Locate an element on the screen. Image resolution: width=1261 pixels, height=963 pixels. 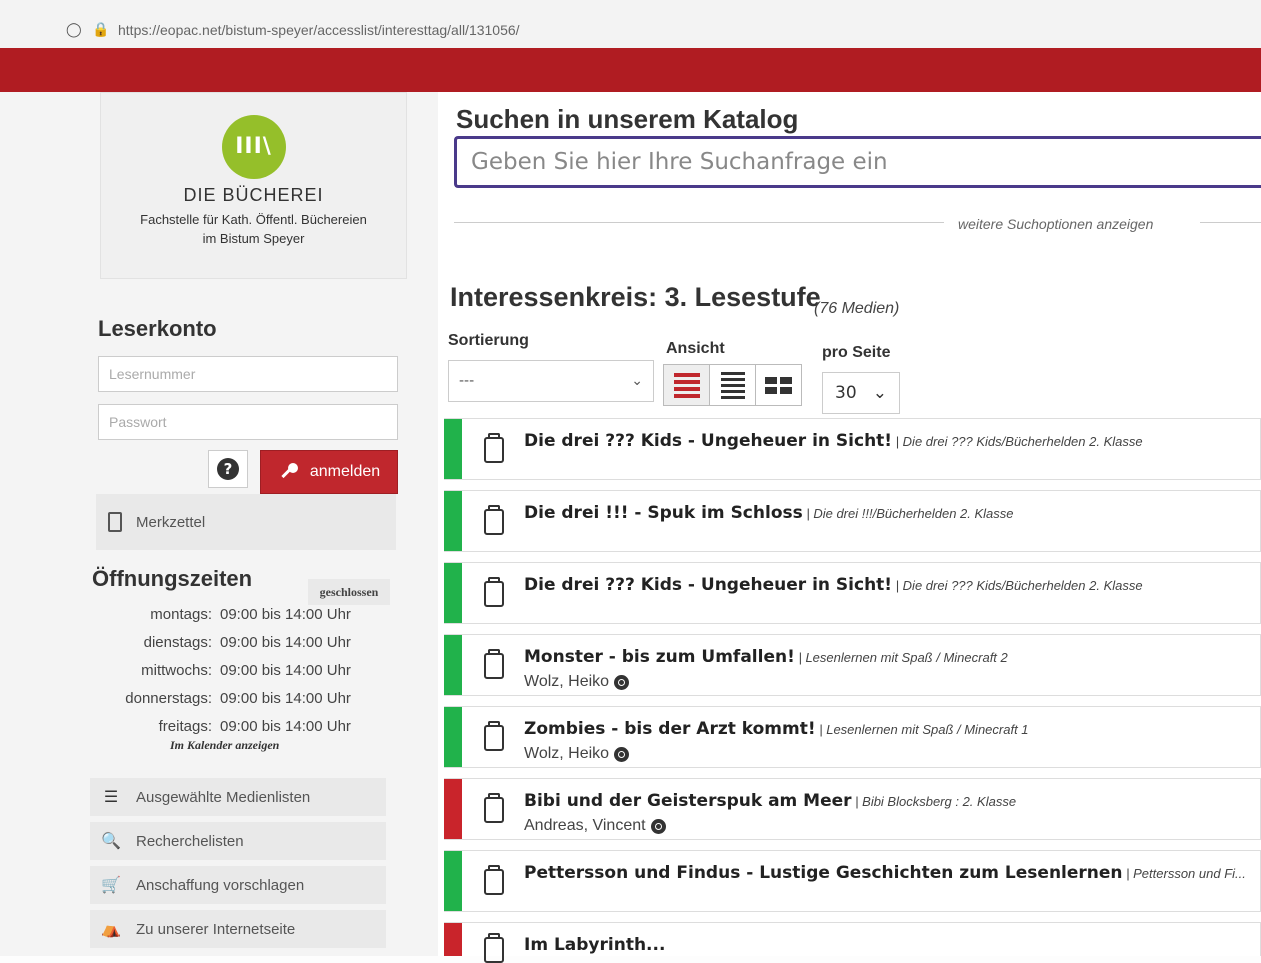
brand-bar is located at coordinates (630, 70).